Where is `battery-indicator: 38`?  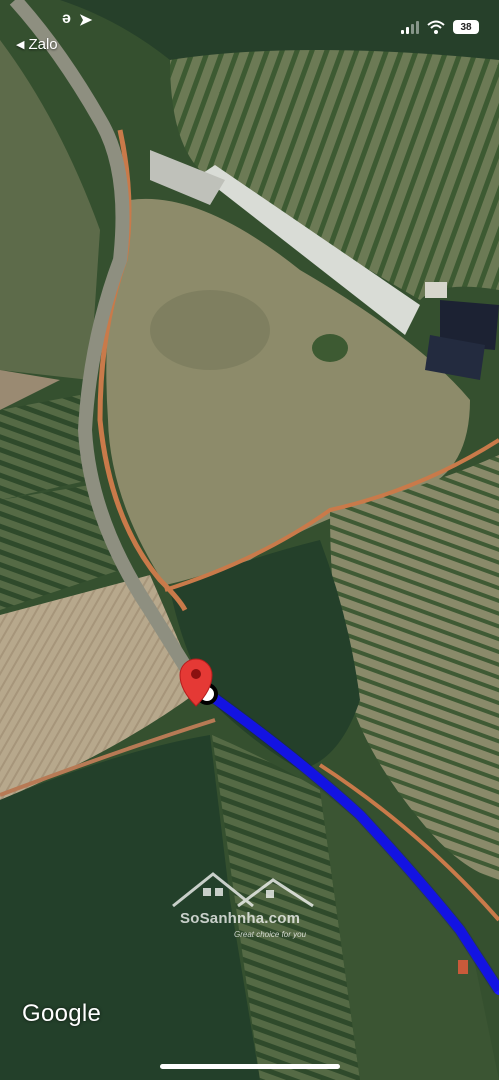
battery-indicator: 38 is located at coordinates (466, 27).